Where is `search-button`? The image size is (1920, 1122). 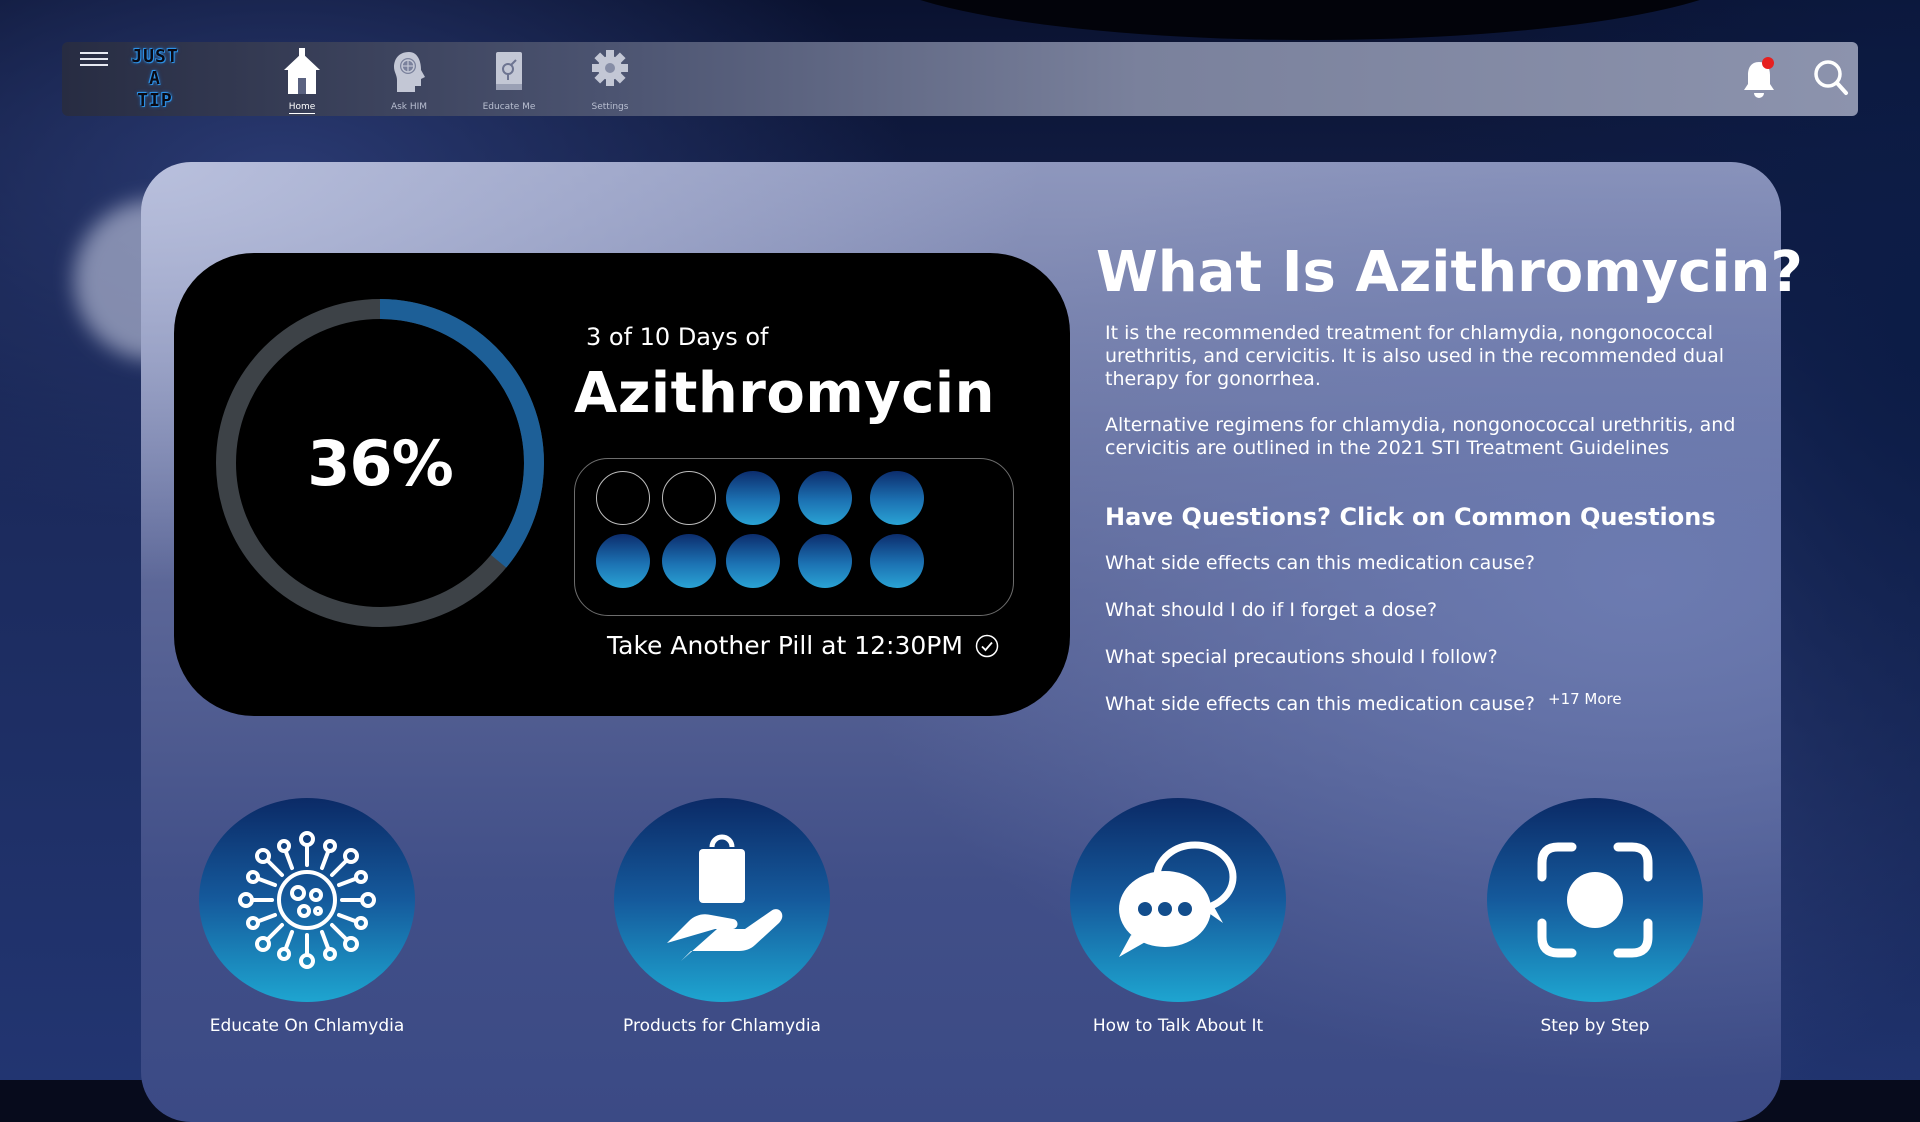 search-button is located at coordinates (1831, 78).